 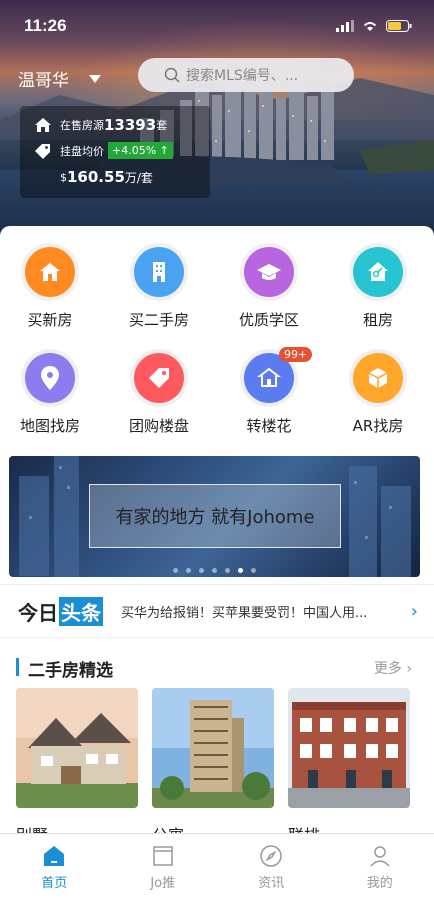 What do you see at coordinates (159, 272) in the screenshot?
I see `building-icon` at bounding box center [159, 272].